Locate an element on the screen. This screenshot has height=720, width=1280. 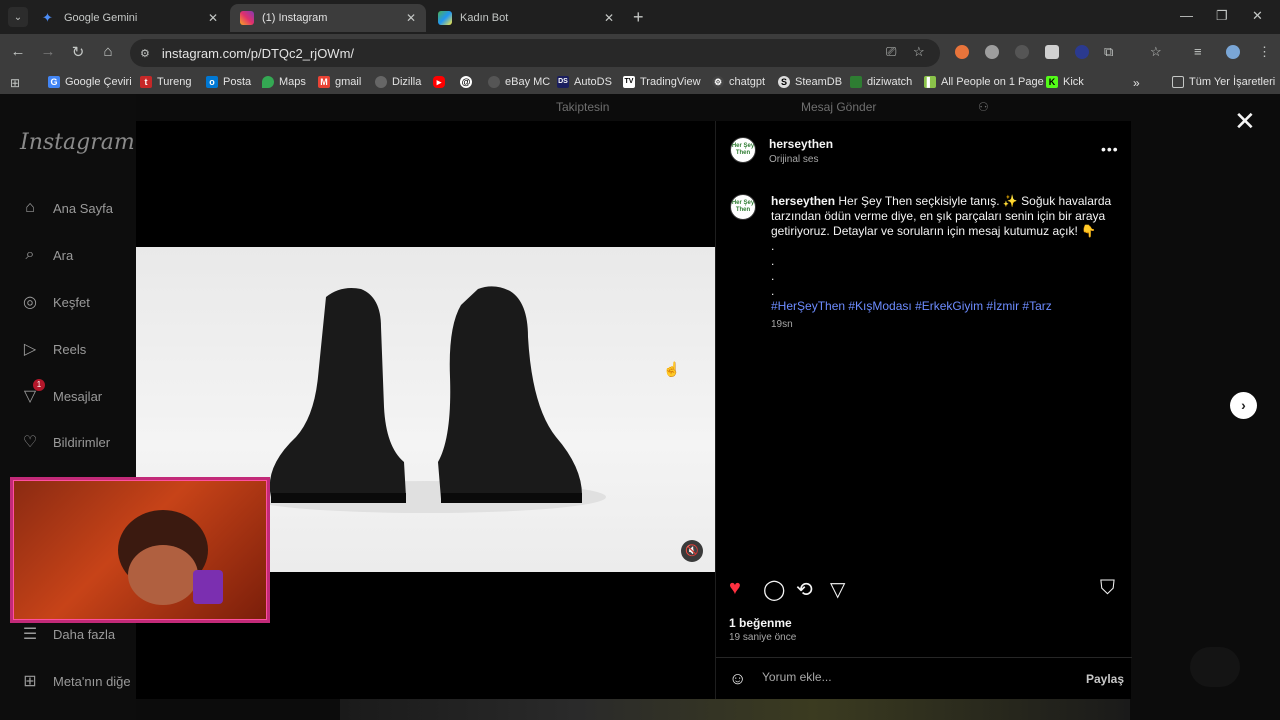
minimize-icon: — is located at coordinates (1186, 15).